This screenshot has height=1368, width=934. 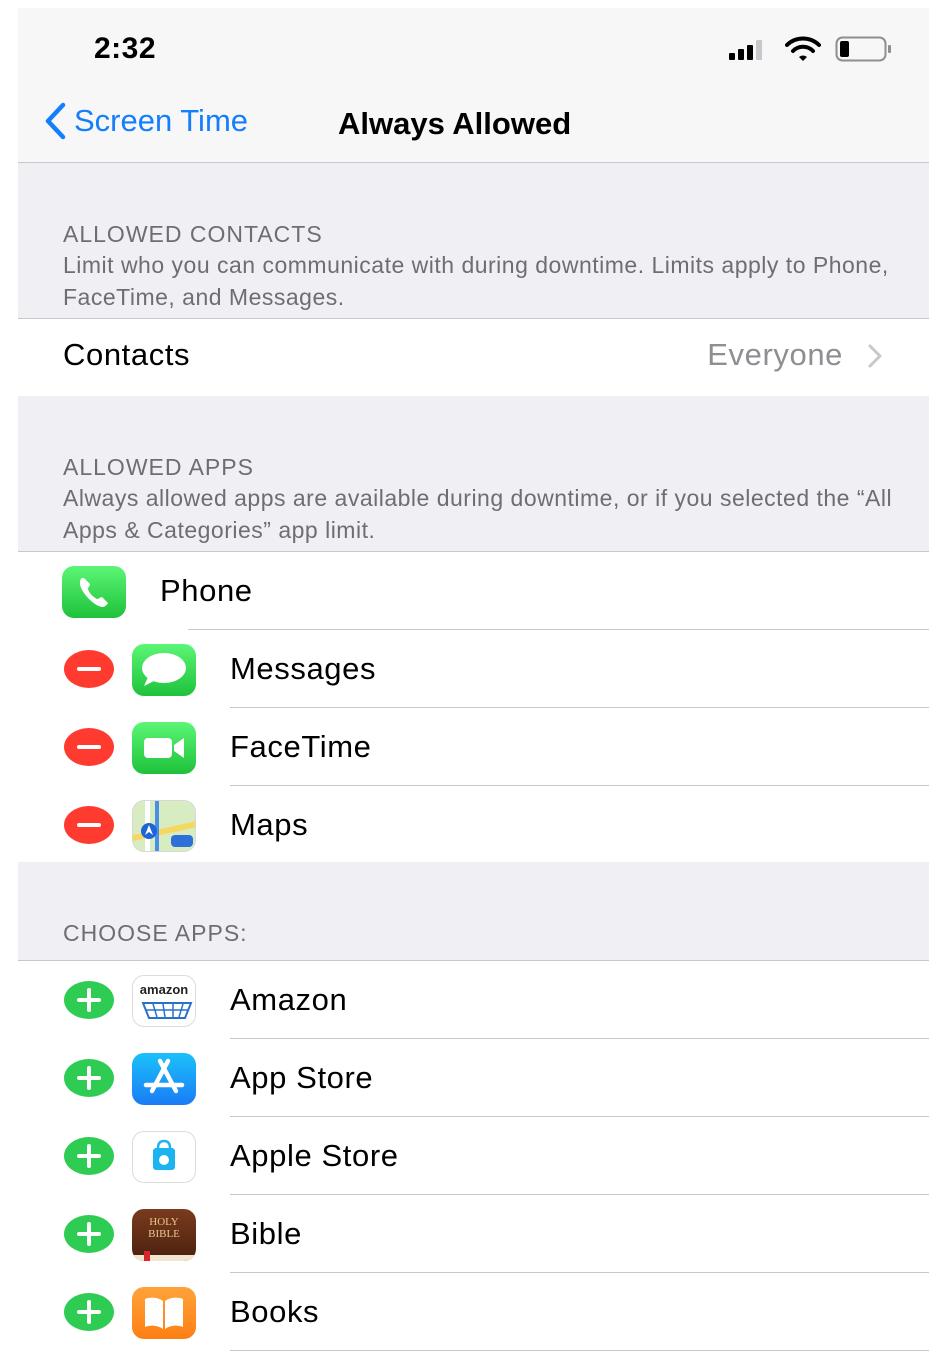 I want to click on allowed-app-row-messages: Messages, so click(x=473, y=669).